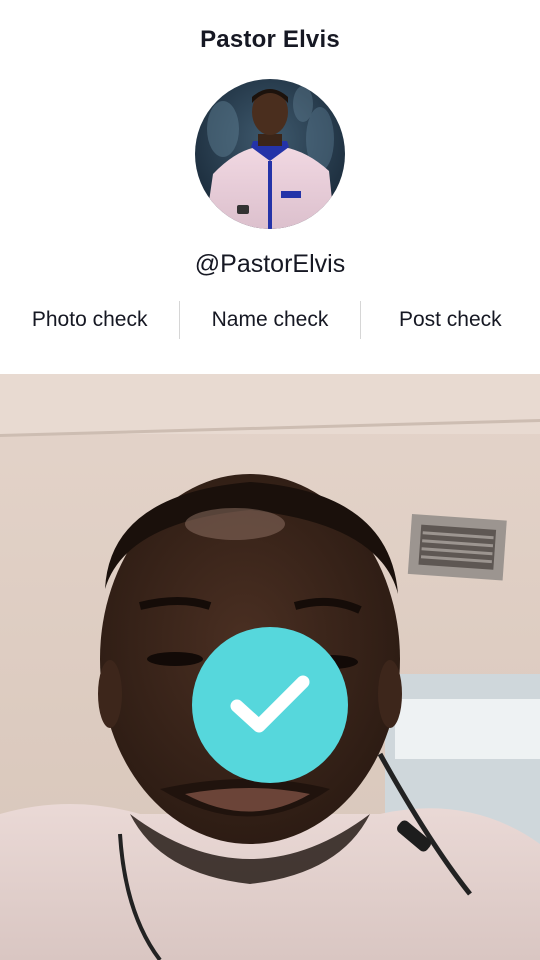 The image size is (540, 960). I want to click on profile-handle: @PastorElvis, so click(270, 264).